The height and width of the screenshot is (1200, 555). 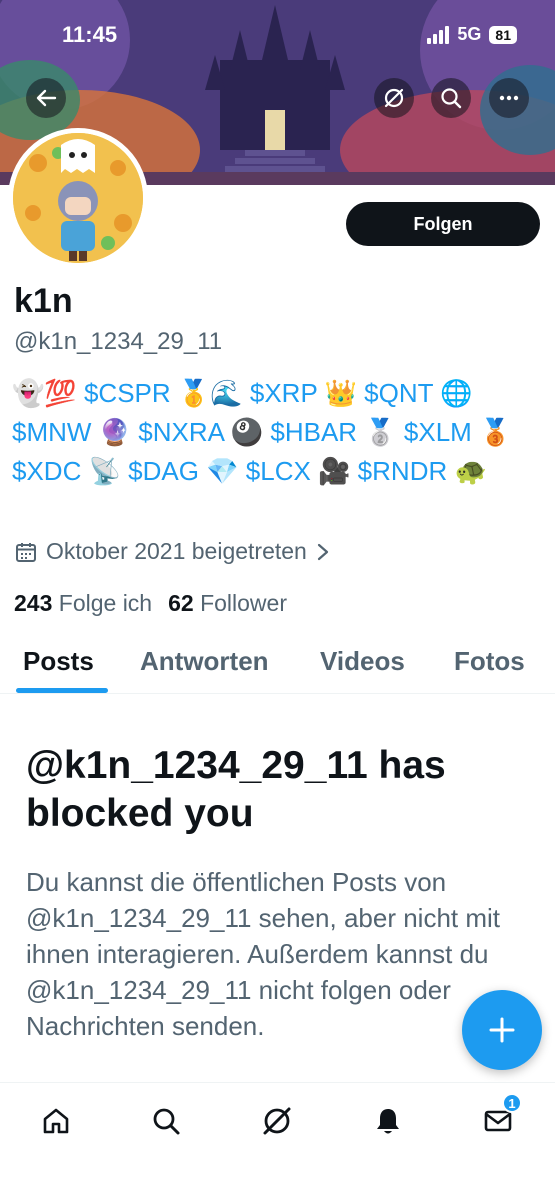 What do you see at coordinates (279, 471) in the screenshot?
I see `bio-cashtag: $LCX` at bounding box center [279, 471].